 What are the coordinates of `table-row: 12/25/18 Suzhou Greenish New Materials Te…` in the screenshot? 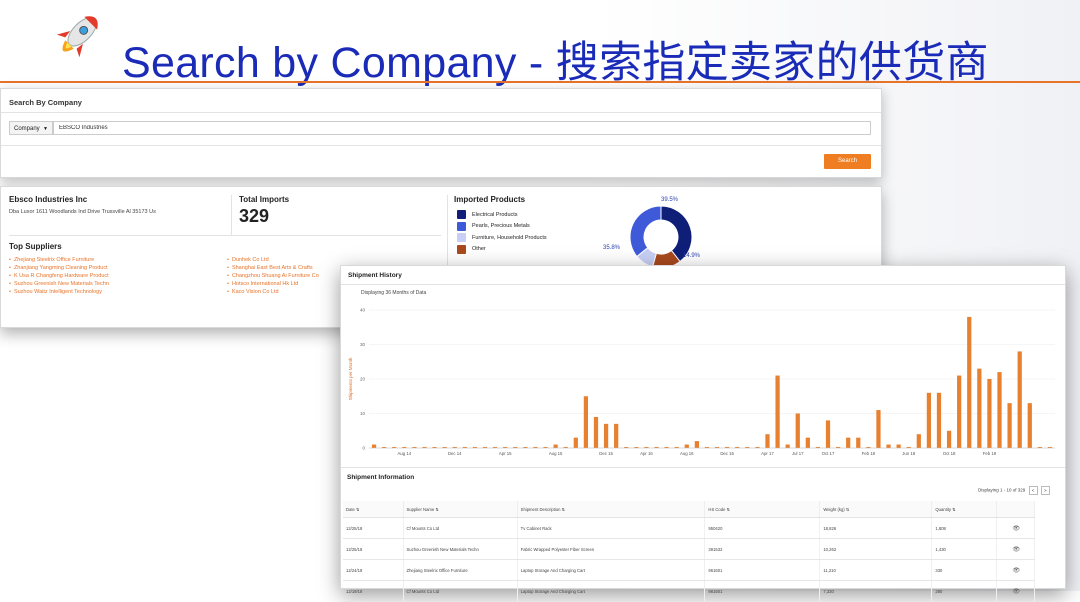 It's located at (689, 549).